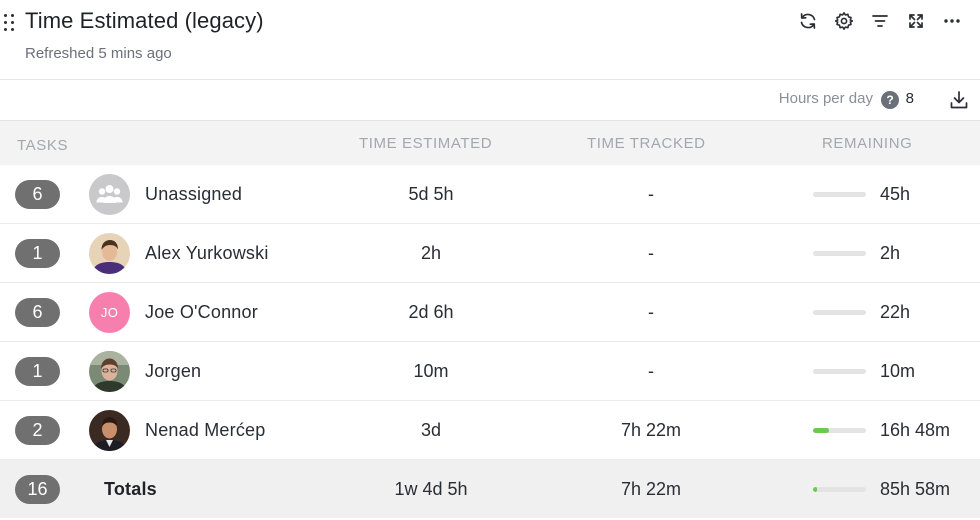  Describe the element at coordinates (490, 100) in the screenshot. I see `widget-toolbar: Hours per day ? 8` at that location.